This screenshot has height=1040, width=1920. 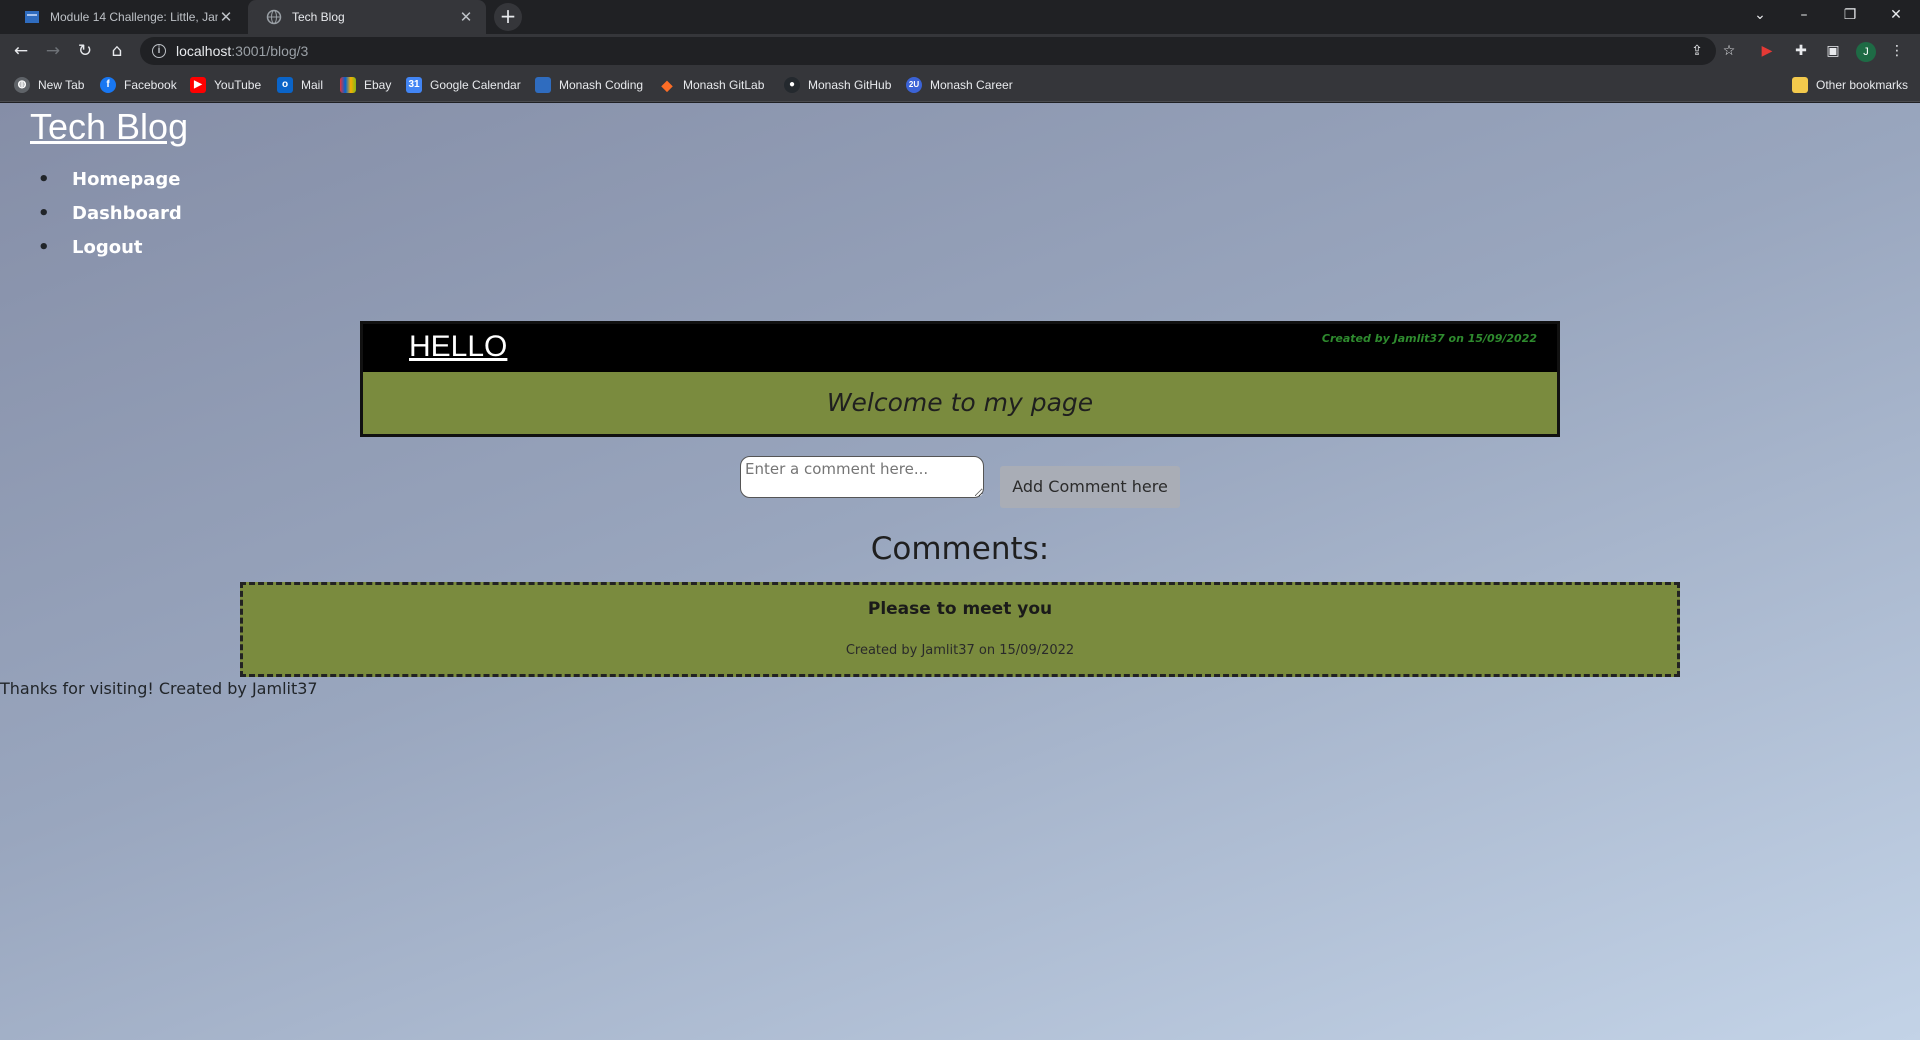 What do you see at coordinates (862, 477) in the screenshot?
I see `comment-input` at bounding box center [862, 477].